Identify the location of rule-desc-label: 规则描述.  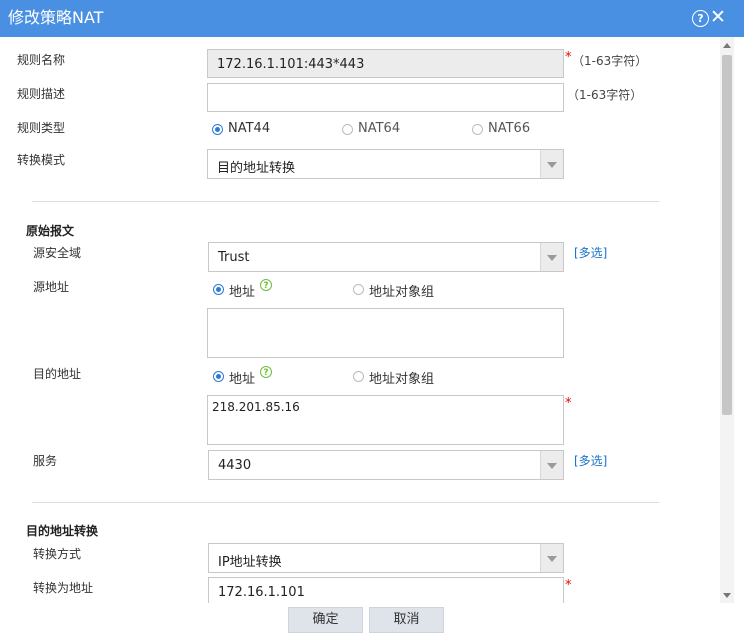
(41, 94).